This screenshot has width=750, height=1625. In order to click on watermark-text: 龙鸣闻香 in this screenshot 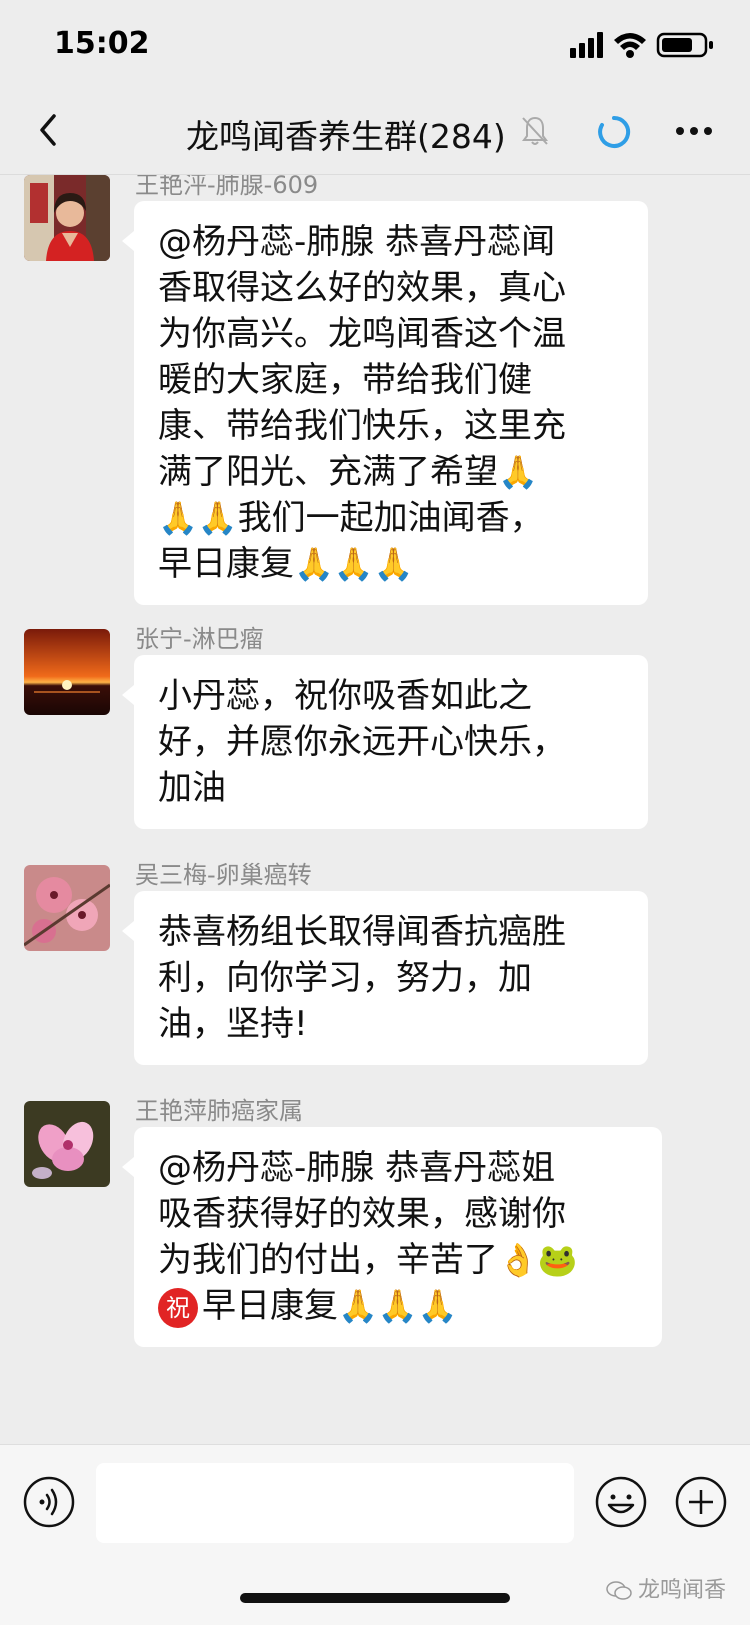, I will do `click(681, 1590)`.